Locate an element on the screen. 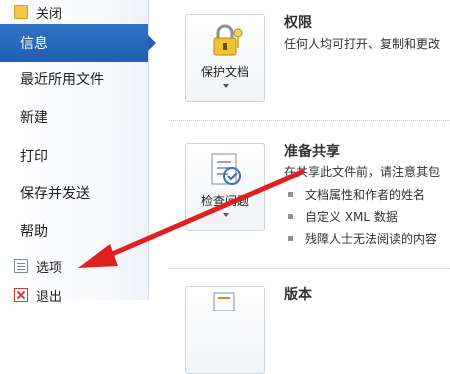 The height and width of the screenshot is (374, 450). list-item-text: 残障人士无法阅读的内容 is located at coordinates (371, 239).